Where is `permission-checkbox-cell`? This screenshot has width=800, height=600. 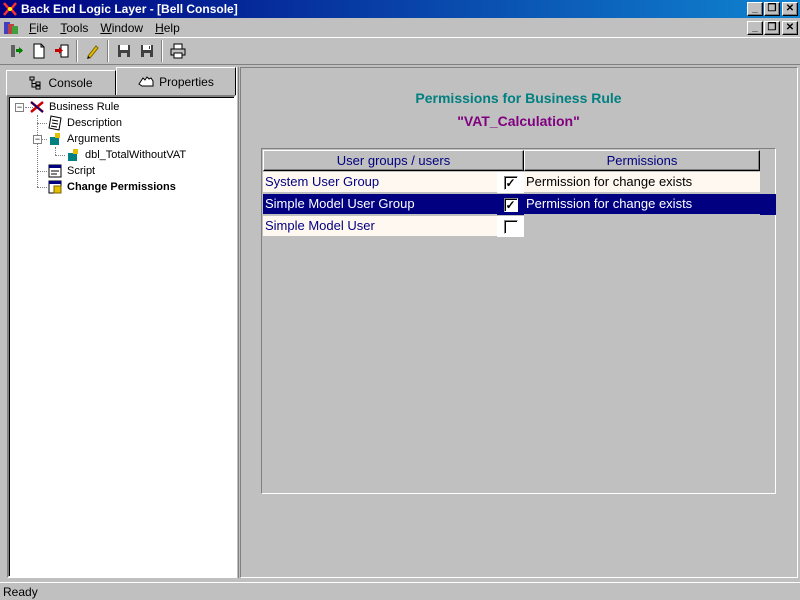 permission-checkbox-cell is located at coordinates (510, 226).